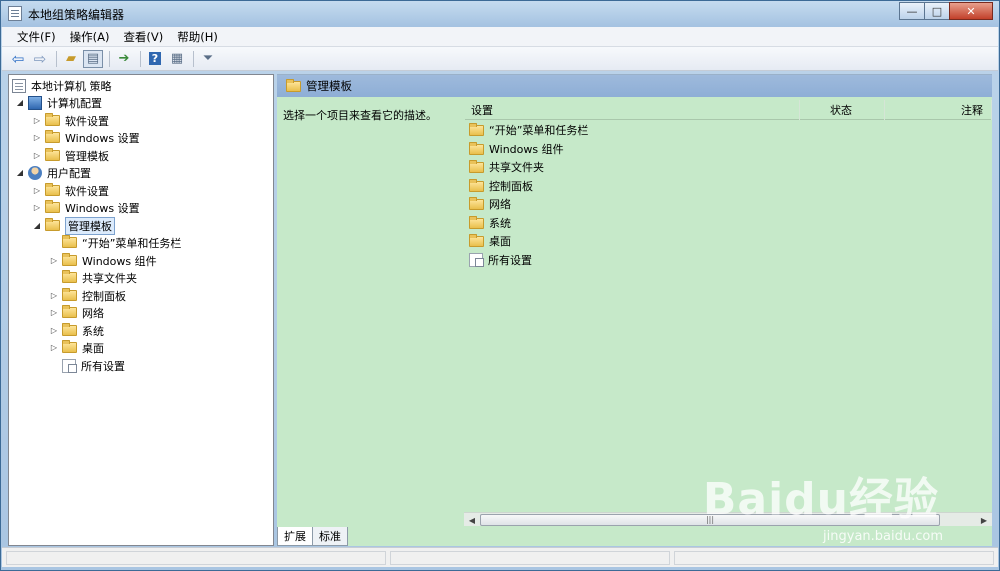 The height and width of the screenshot is (571, 1000). Describe the element at coordinates (516, 167) in the screenshot. I see `list-item-label: 共享文件夹` at that location.